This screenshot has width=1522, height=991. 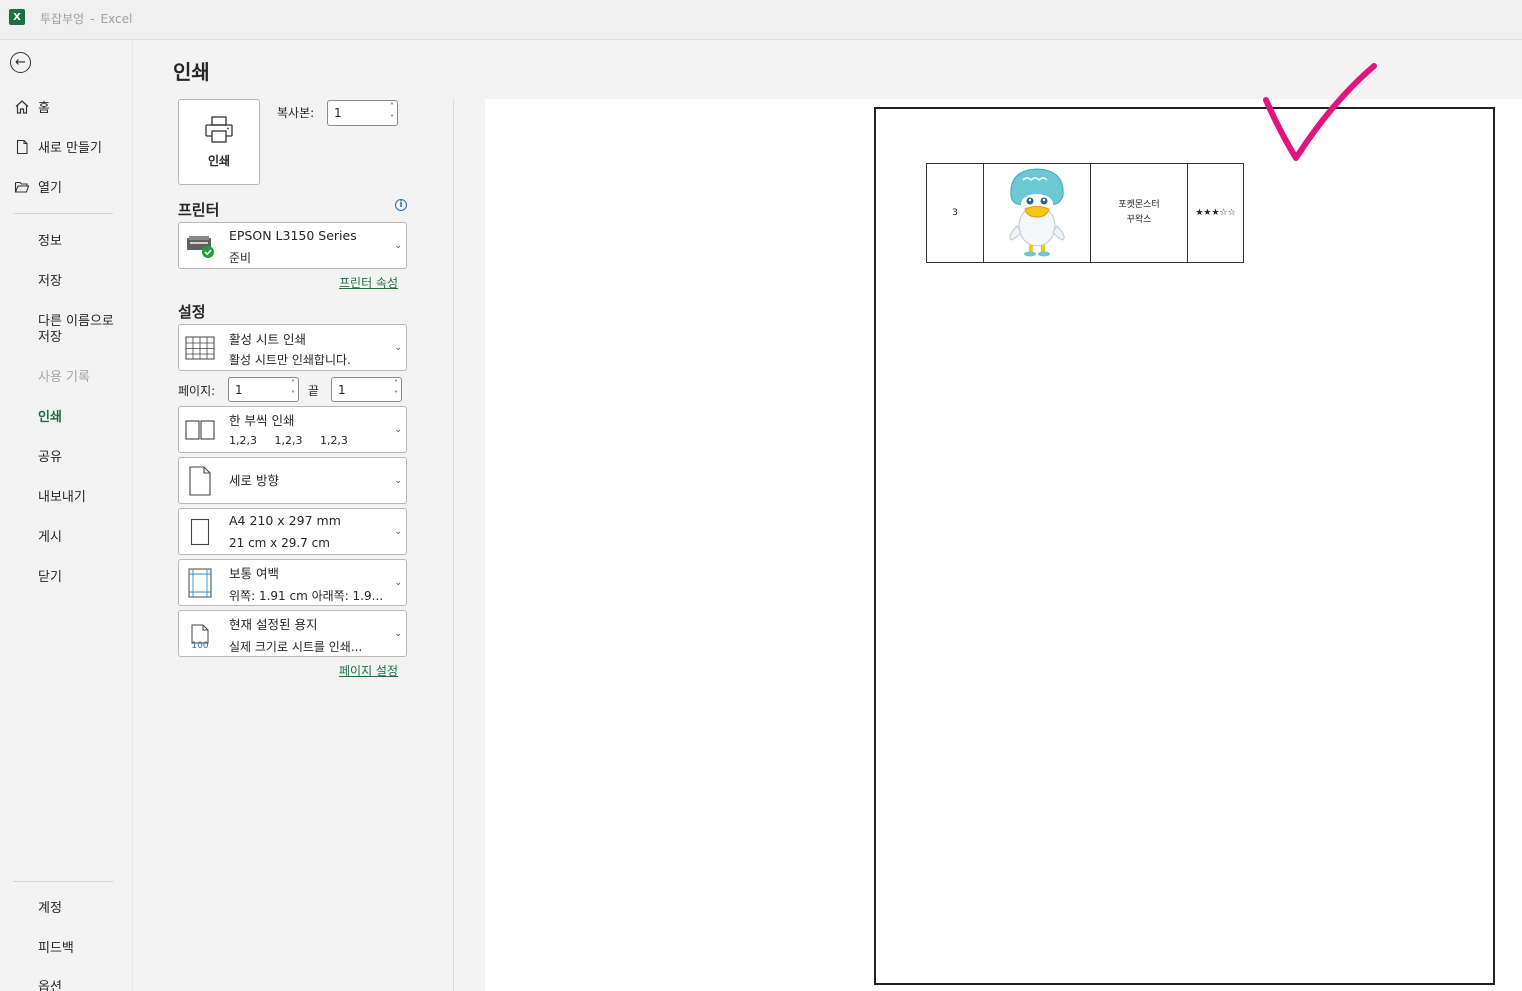 What do you see at coordinates (1215, 213) in the screenshot?
I see `rating-cell: ★★★☆☆` at bounding box center [1215, 213].